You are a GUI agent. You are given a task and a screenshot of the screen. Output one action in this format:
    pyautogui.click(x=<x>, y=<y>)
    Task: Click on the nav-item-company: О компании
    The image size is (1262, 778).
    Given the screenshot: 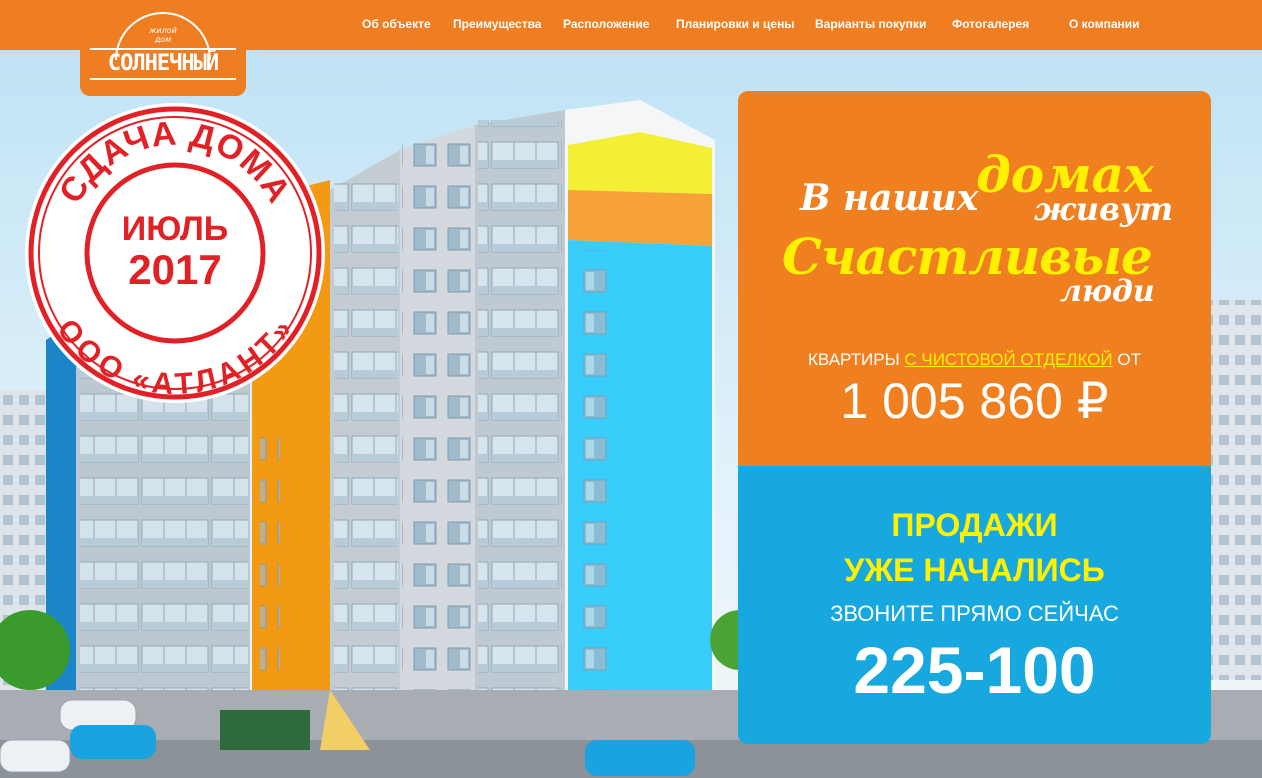 What is the action you would take?
    pyautogui.click(x=1104, y=24)
    